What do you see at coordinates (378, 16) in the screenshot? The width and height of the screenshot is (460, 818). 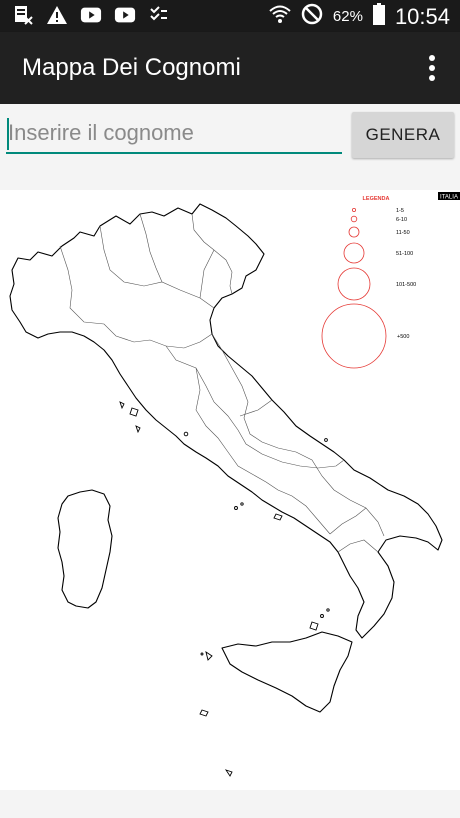 I see `battery-icon` at bounding box center [378, 16].